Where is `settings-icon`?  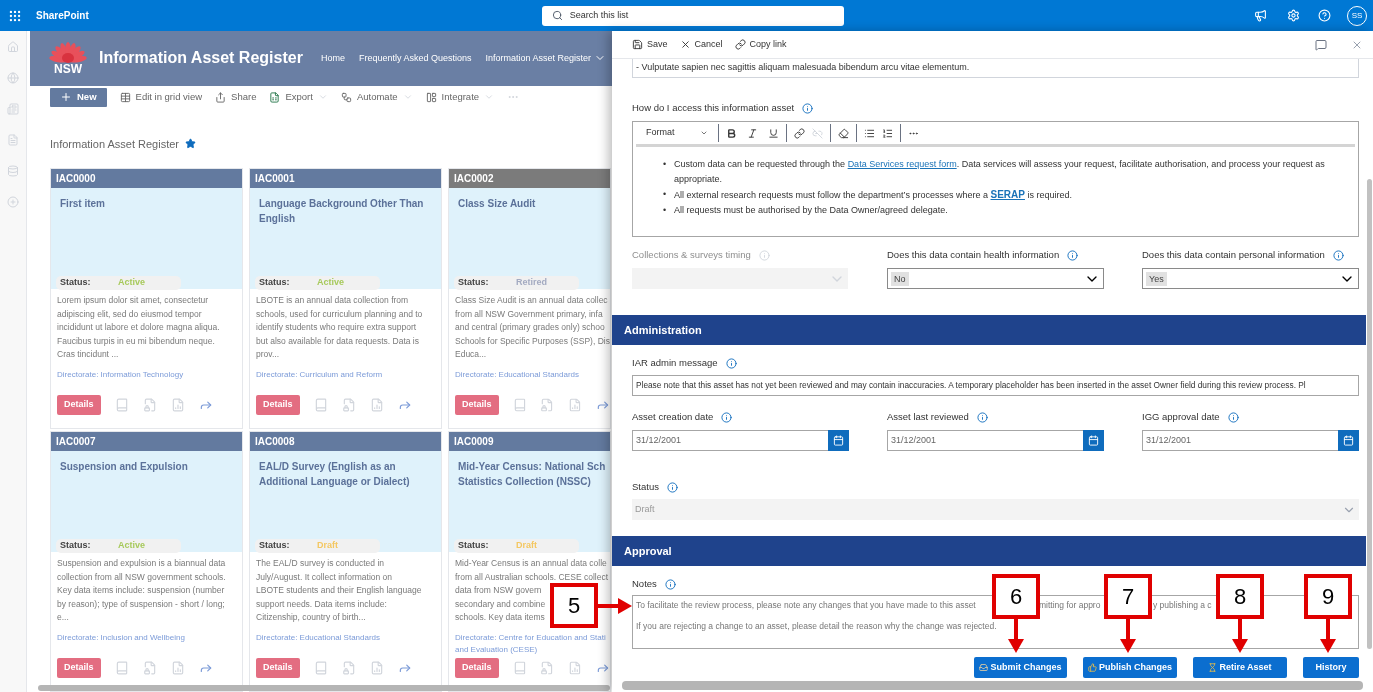 settings-icon is located at coordinates (1293, 15).